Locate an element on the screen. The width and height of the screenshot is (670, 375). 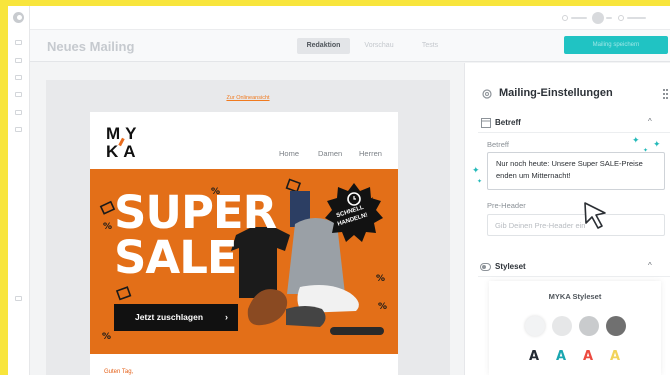
tab-tests: Tests is located at coordinates (430, 46).